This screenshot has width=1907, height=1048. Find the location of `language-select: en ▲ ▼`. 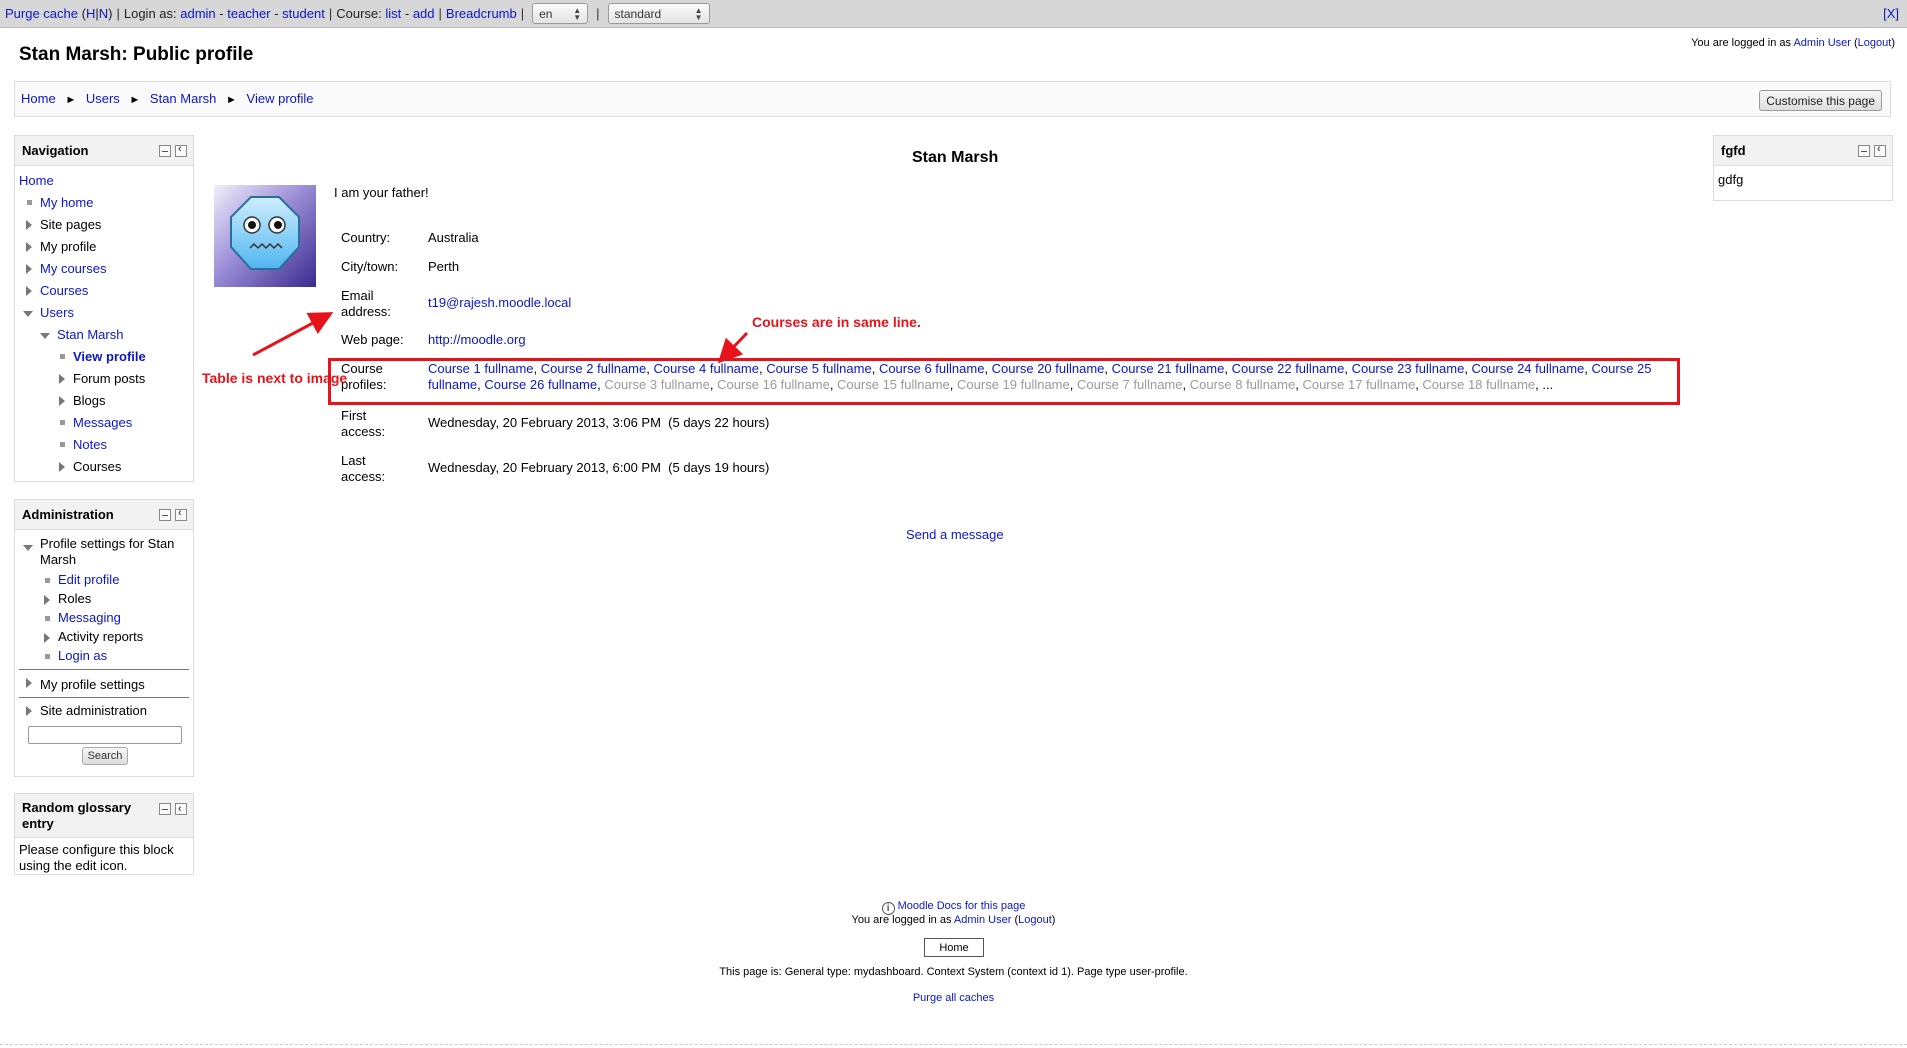

language-select: en ▲ ▼ is located at coordinates (560, 13).